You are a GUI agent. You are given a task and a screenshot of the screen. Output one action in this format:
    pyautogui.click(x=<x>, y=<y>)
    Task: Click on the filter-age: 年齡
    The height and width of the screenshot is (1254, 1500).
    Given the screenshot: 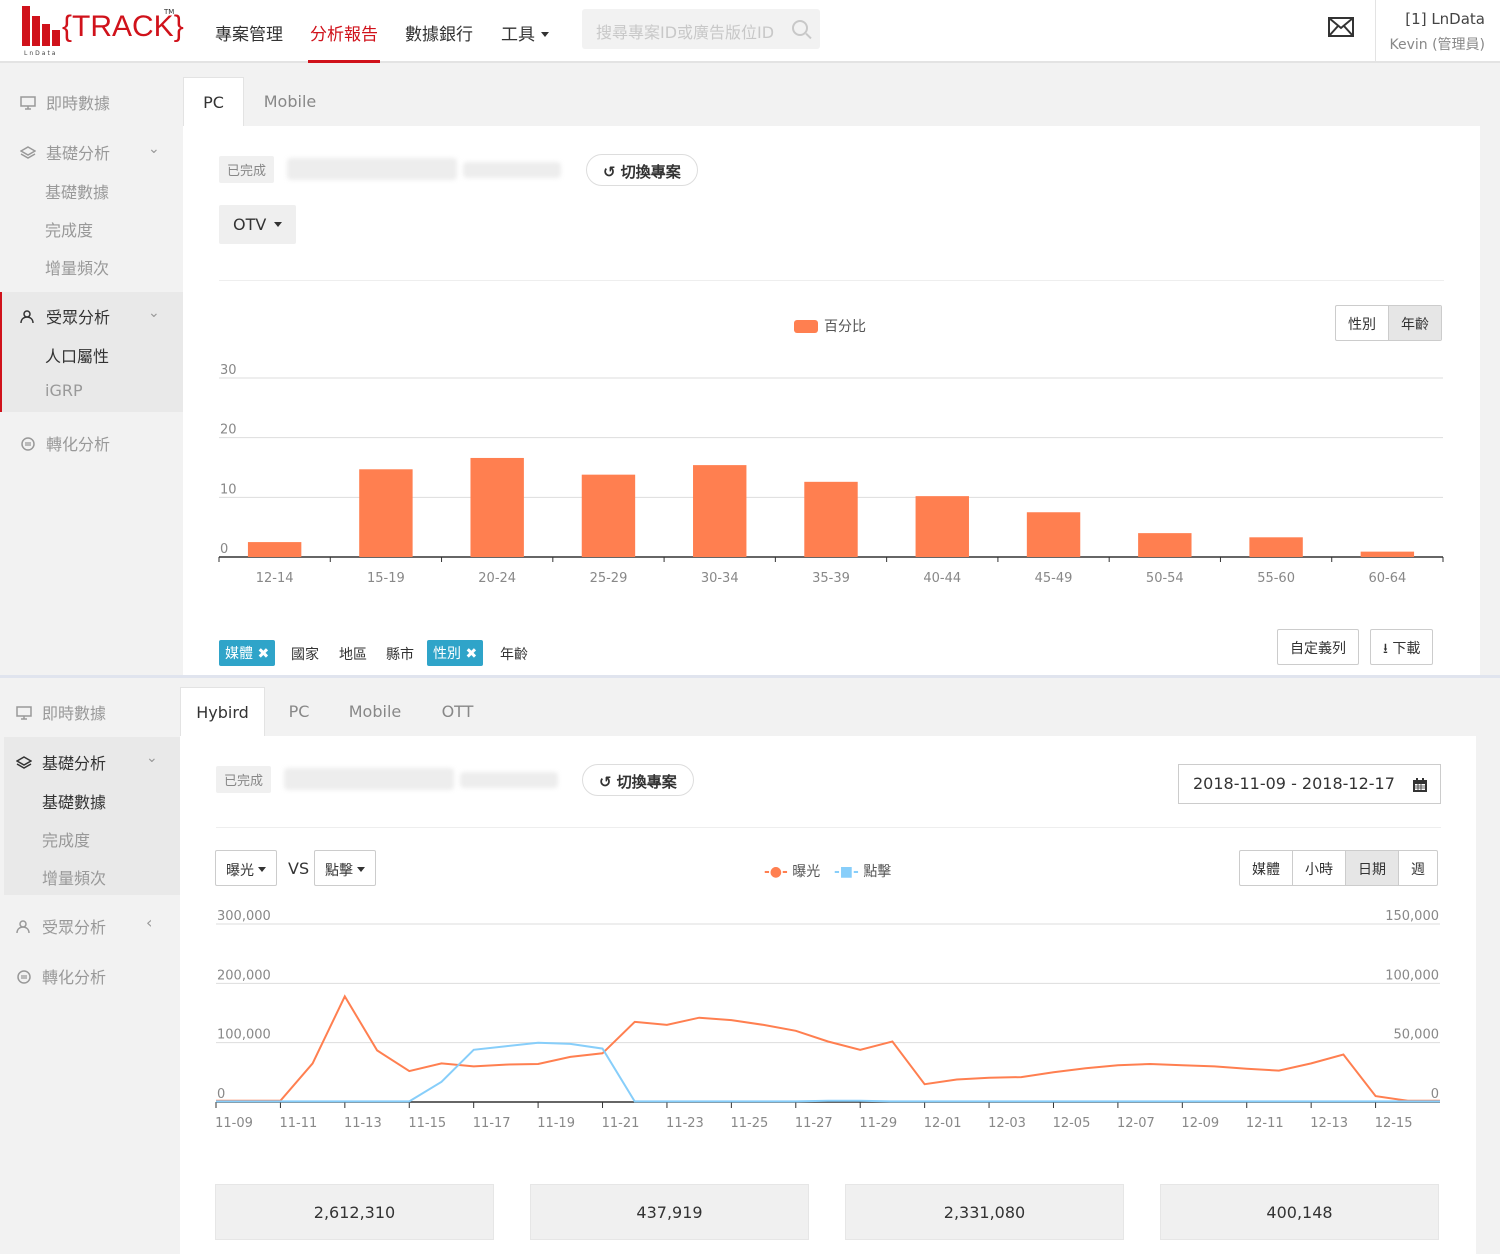 What is the action you would take?
    pyautogui.click(x=514, y=654)
    